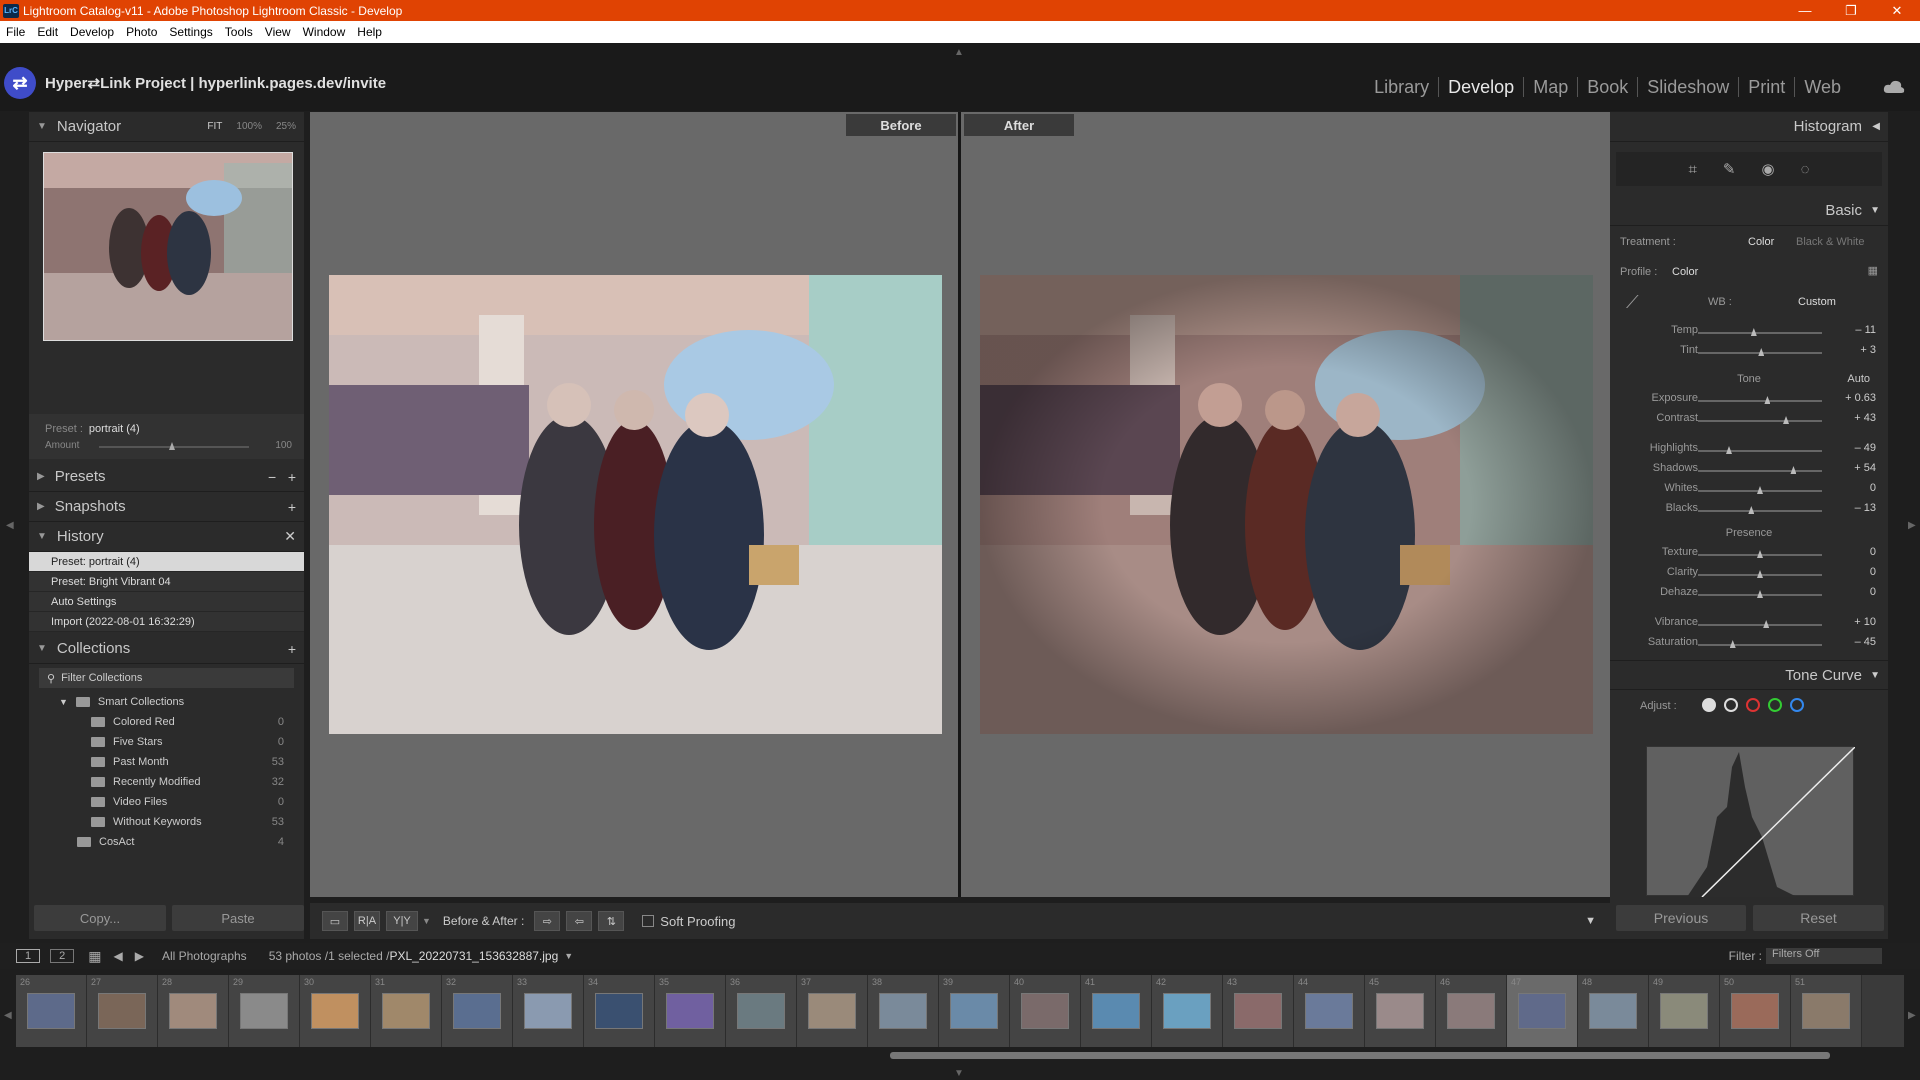  Describe the element at coordinates (10, 525) in the screenshot. I see `left-panel-toggle-icon: ◀` at that location.